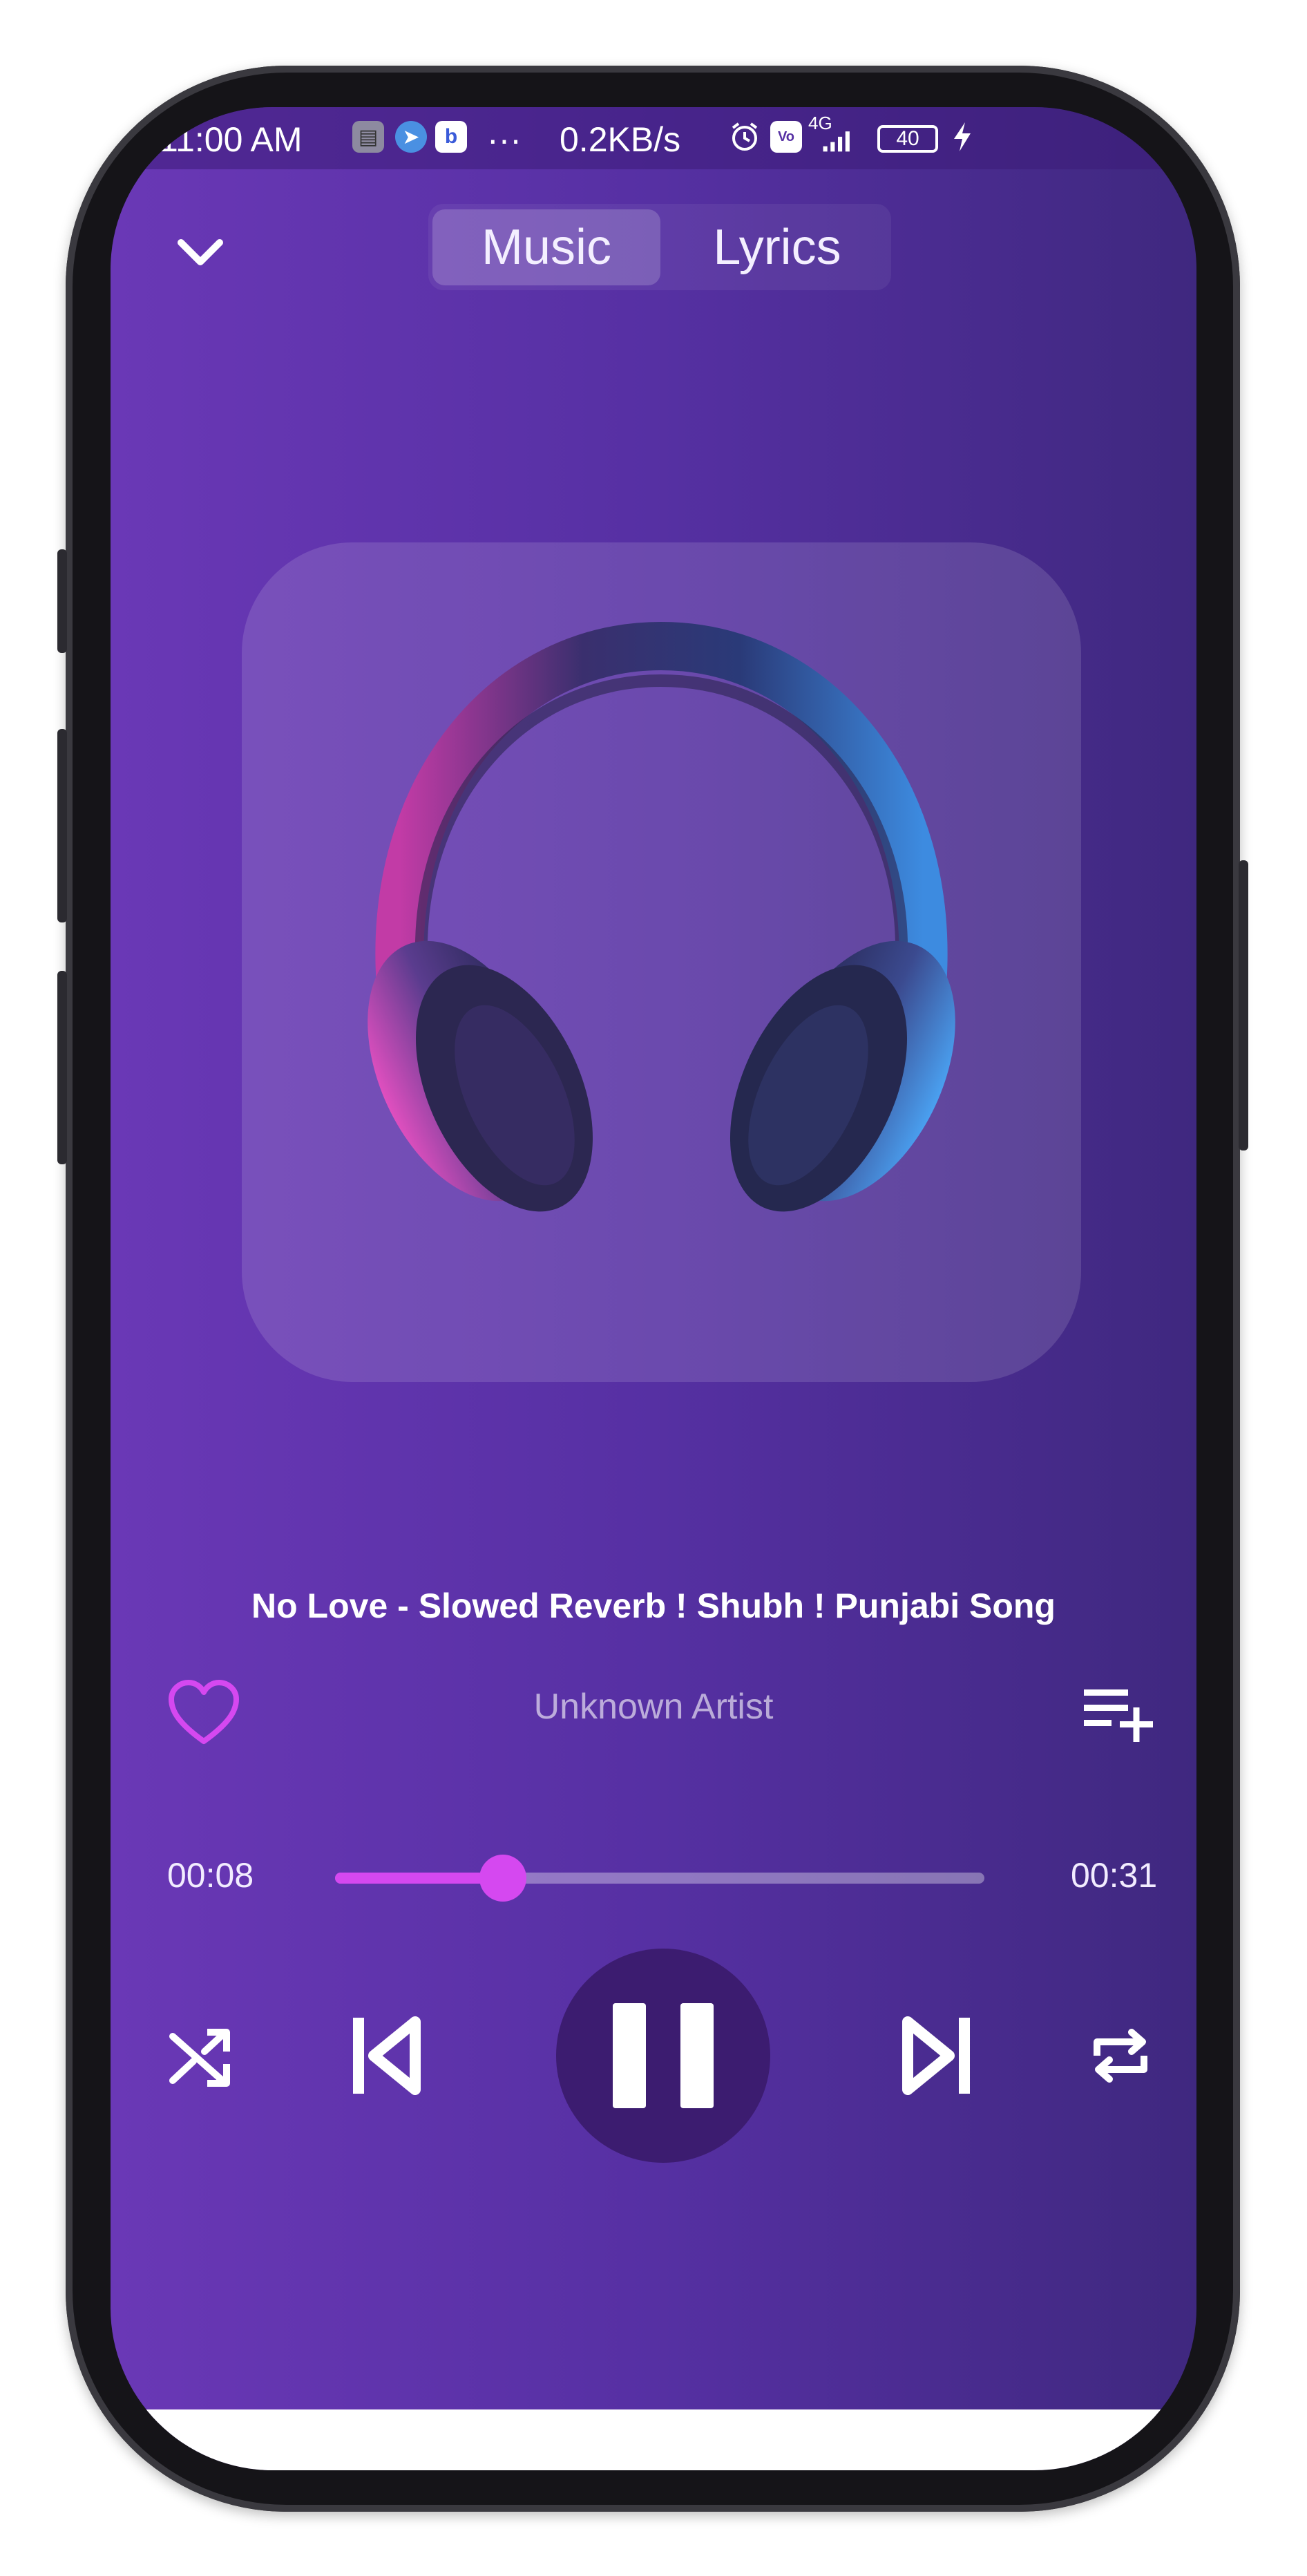 The image size is (1307, 2576). What do you see at coordinates (200, 252) in the screenshot?
I see `chevron-down-icon` at bounding box center [200, 252].